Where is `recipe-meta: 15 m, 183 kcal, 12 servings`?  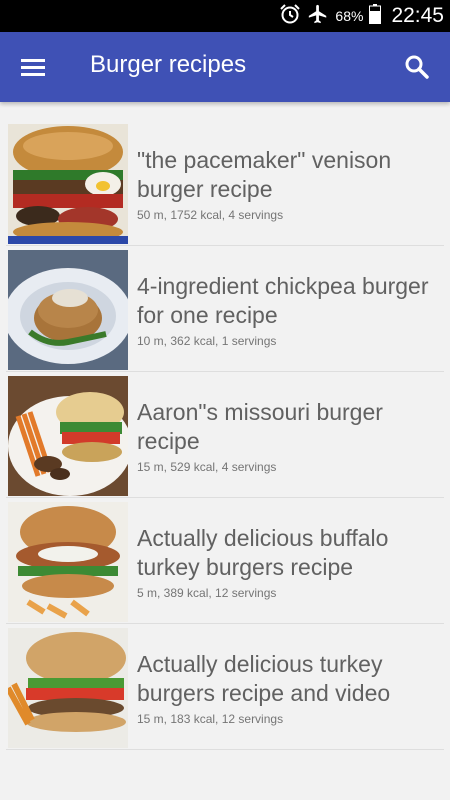 recipe-meta: 15 m, 183 kcal, 12 servings is located at coordinates (210, 719).